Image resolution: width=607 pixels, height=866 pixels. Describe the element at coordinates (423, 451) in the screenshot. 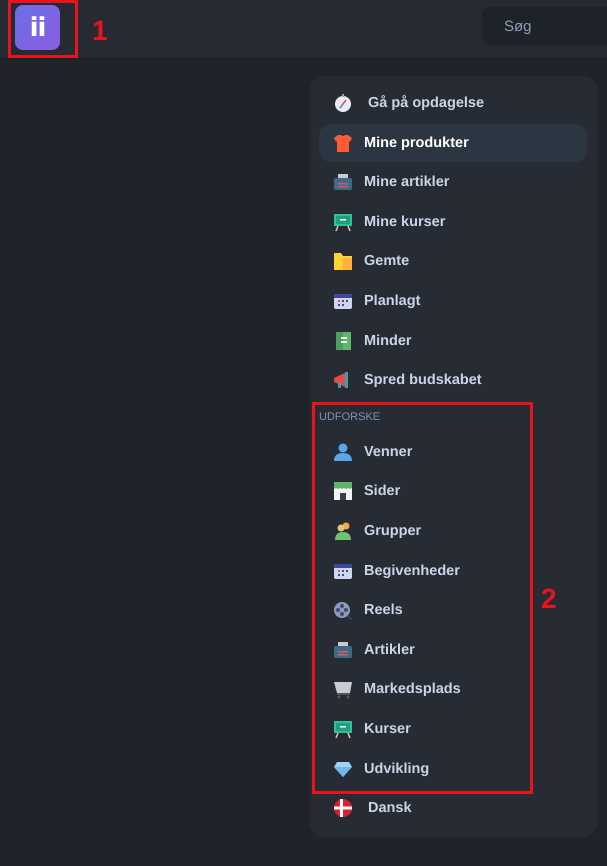

I see `menu-item: Venner` at that location.